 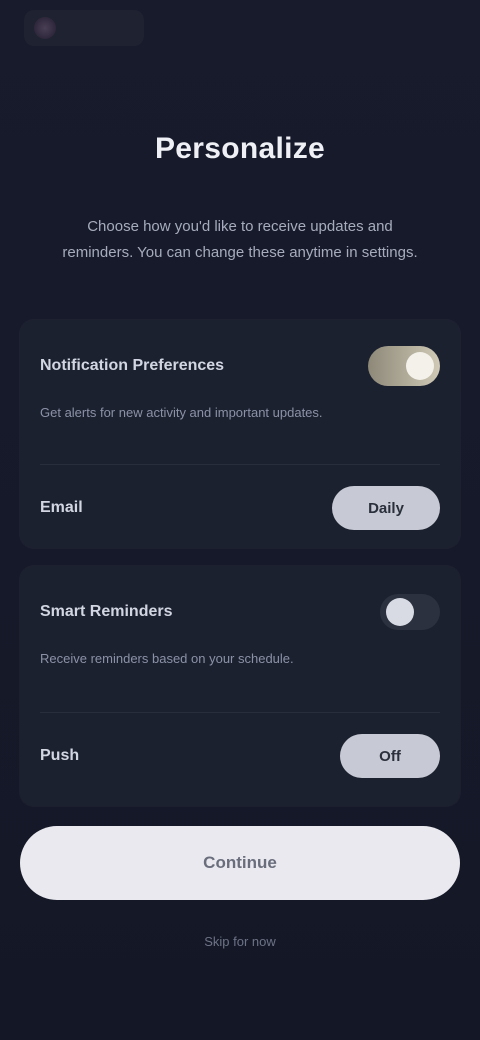 What do you see at coordinates (61, 507) in the screenshot?
I see `email-frequency-label: Email` at bounding box center [61, 507].